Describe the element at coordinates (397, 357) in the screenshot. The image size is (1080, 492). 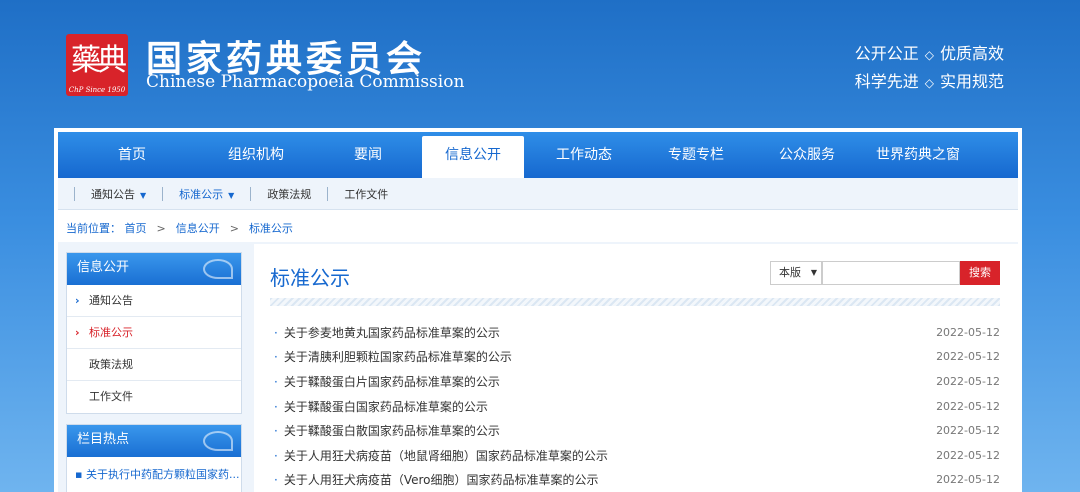
I see `list-item-title: 关于清胰利胆颗粒国家药品标准草案的公示` at that location.